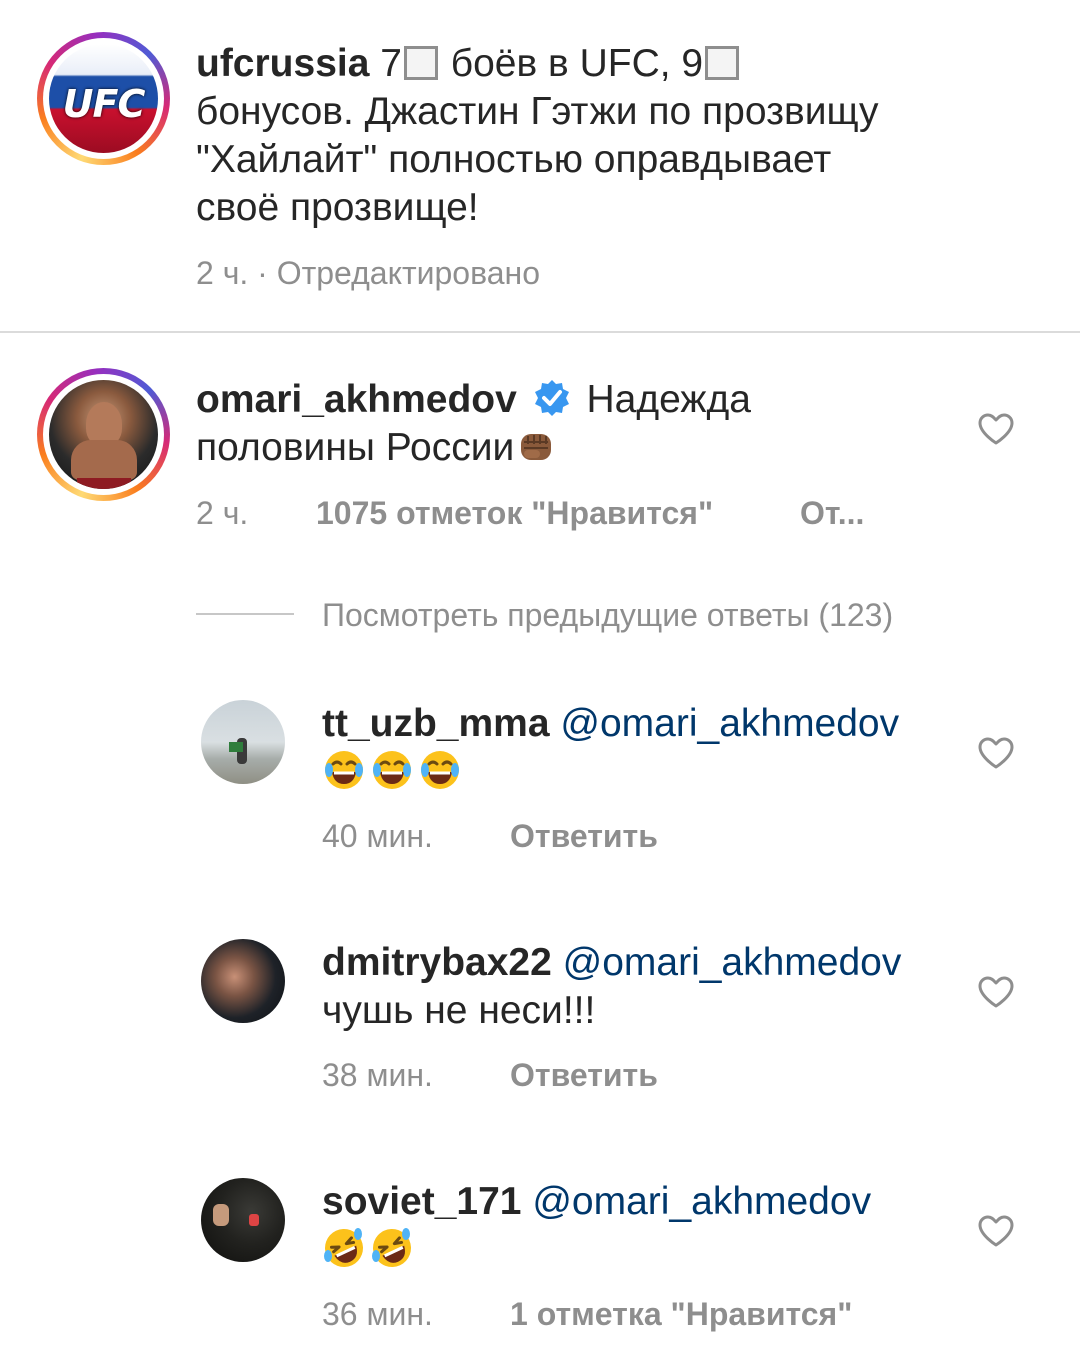 This screenshot has width=1080, height=1363. Describe the element at coordinates (368, 273) in the screenshot. I see `caption-meta: 2 ч. · Отредактировано` at that location.